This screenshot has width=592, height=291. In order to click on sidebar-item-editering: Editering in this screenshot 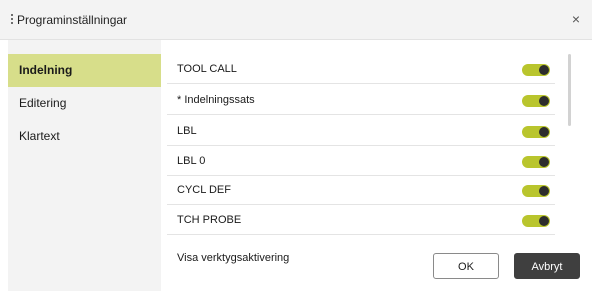, I will do `click(84, 103)`.